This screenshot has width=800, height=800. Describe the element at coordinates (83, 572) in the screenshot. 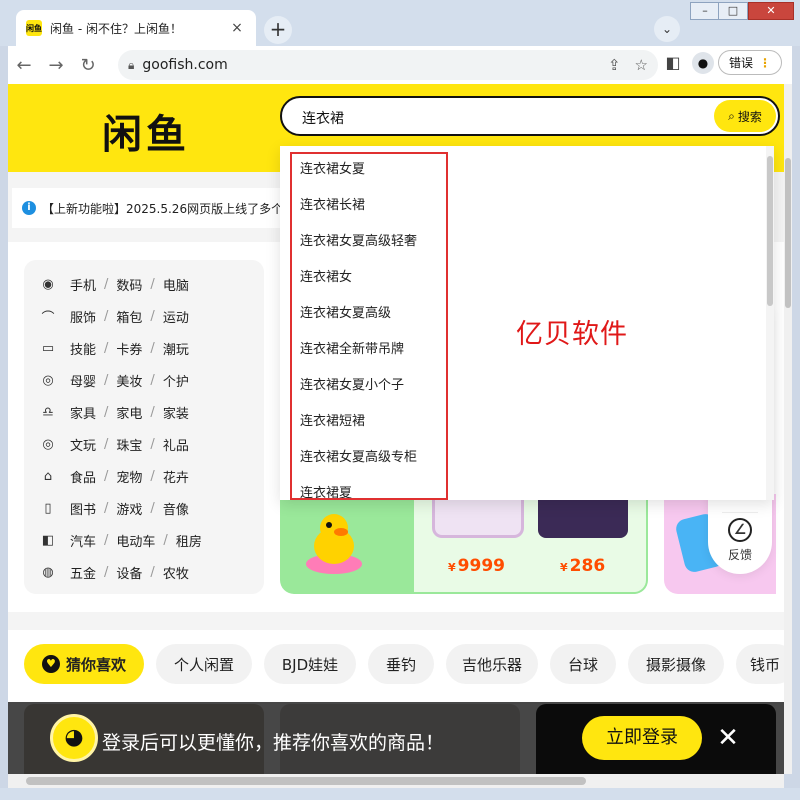

I see `category-link: 五金` at that location.